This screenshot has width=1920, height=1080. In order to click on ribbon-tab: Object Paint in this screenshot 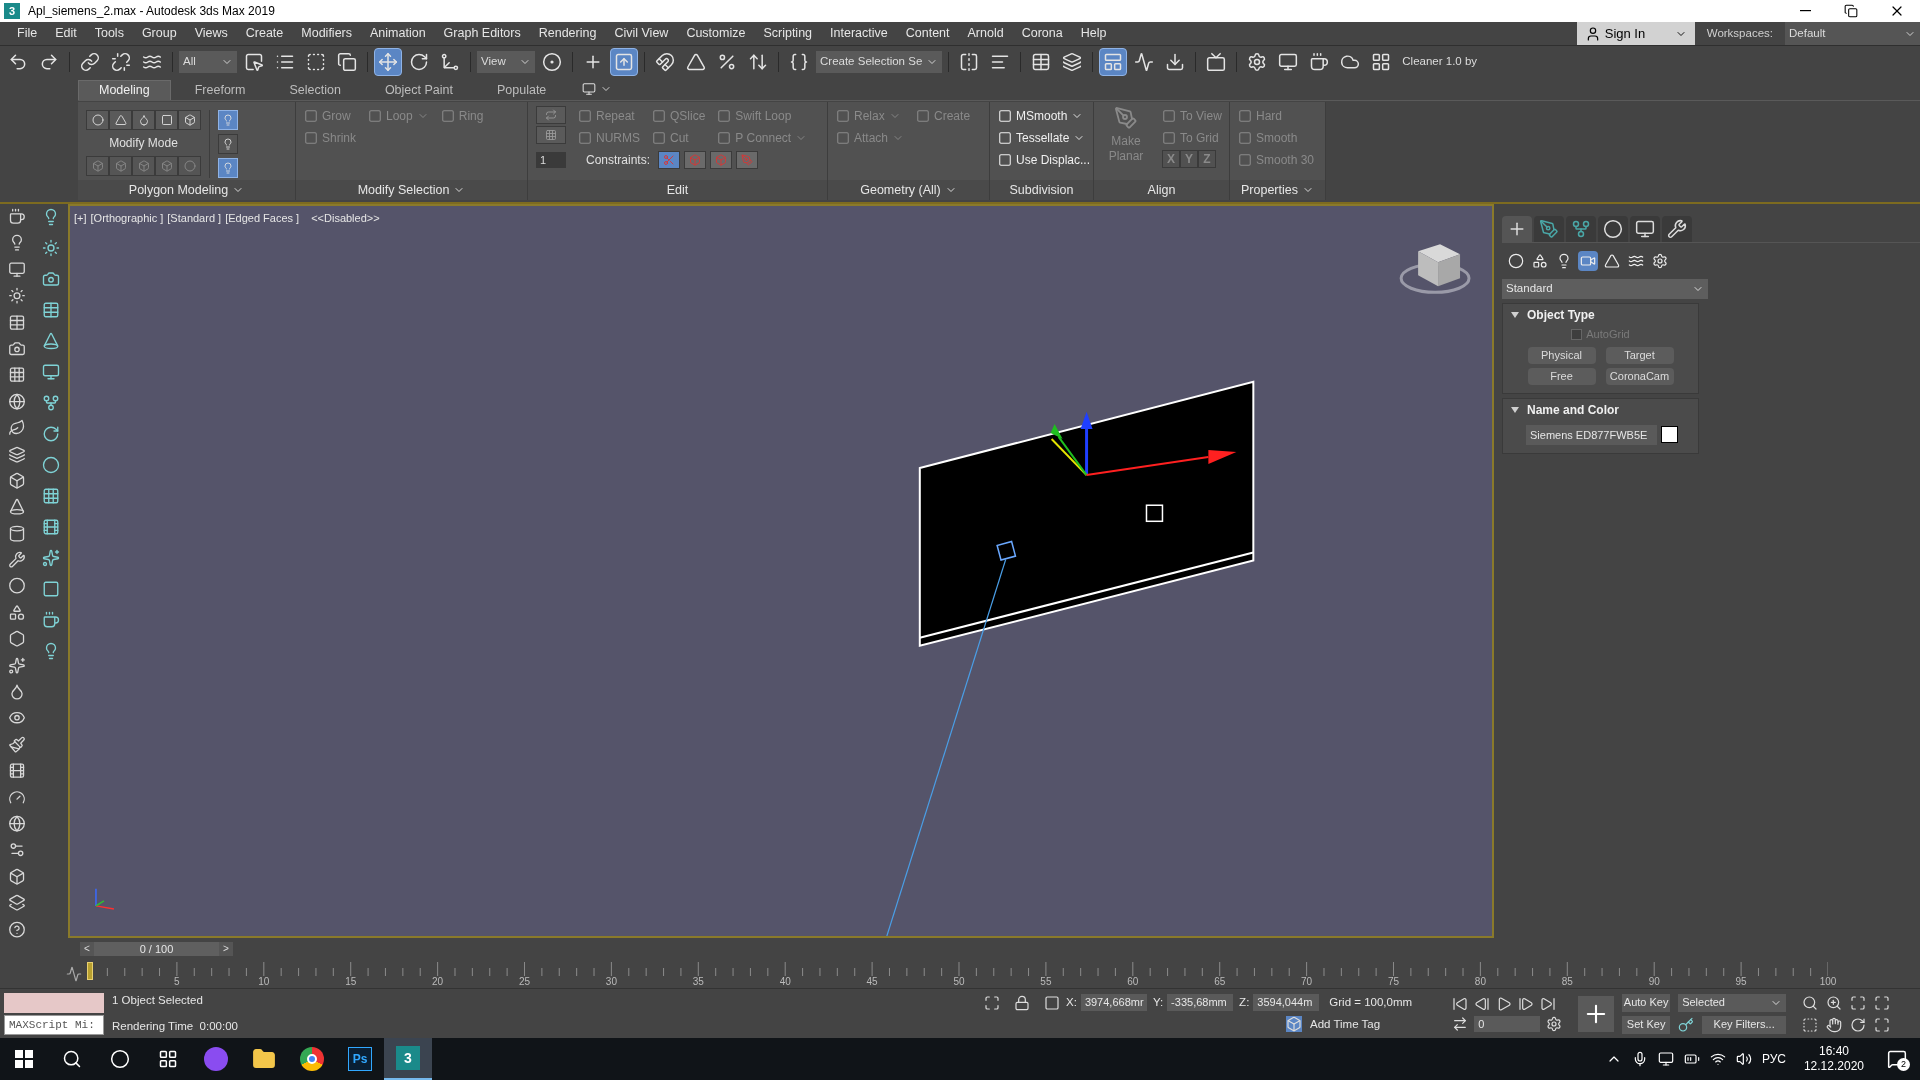, I will do `click(418, 90)`.